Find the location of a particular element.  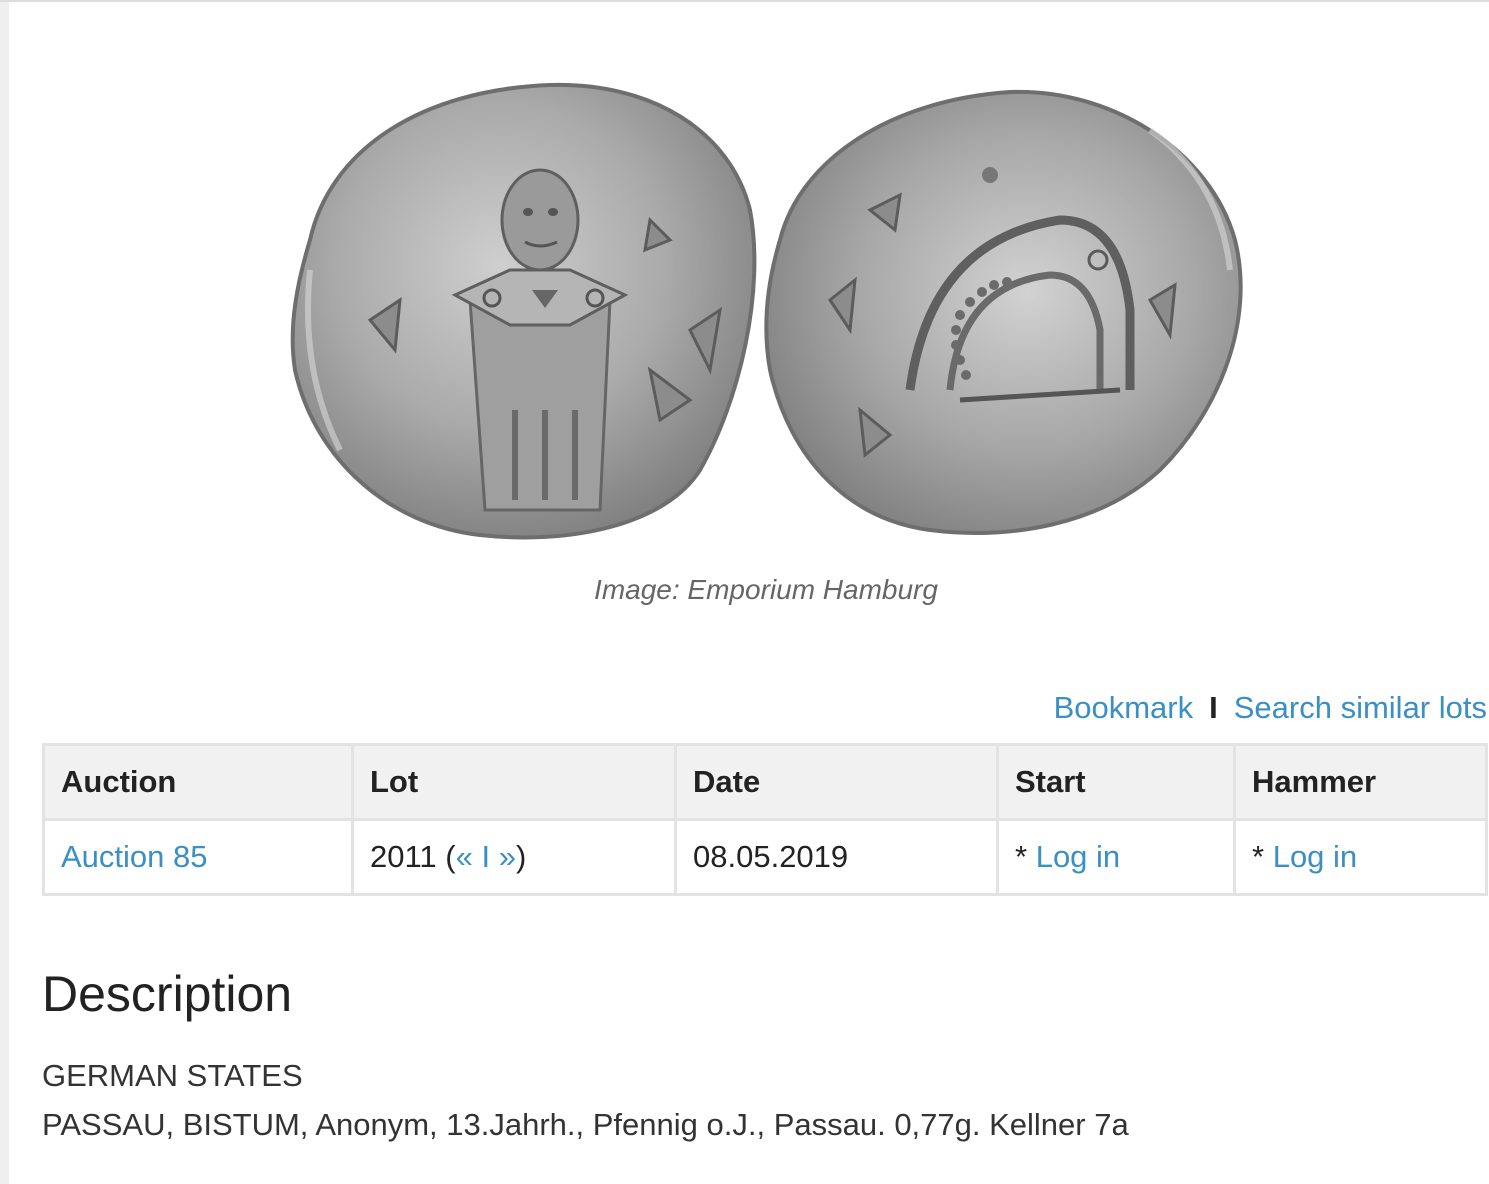

hammer-asterisk: * is located at coordinates (1258, 856).